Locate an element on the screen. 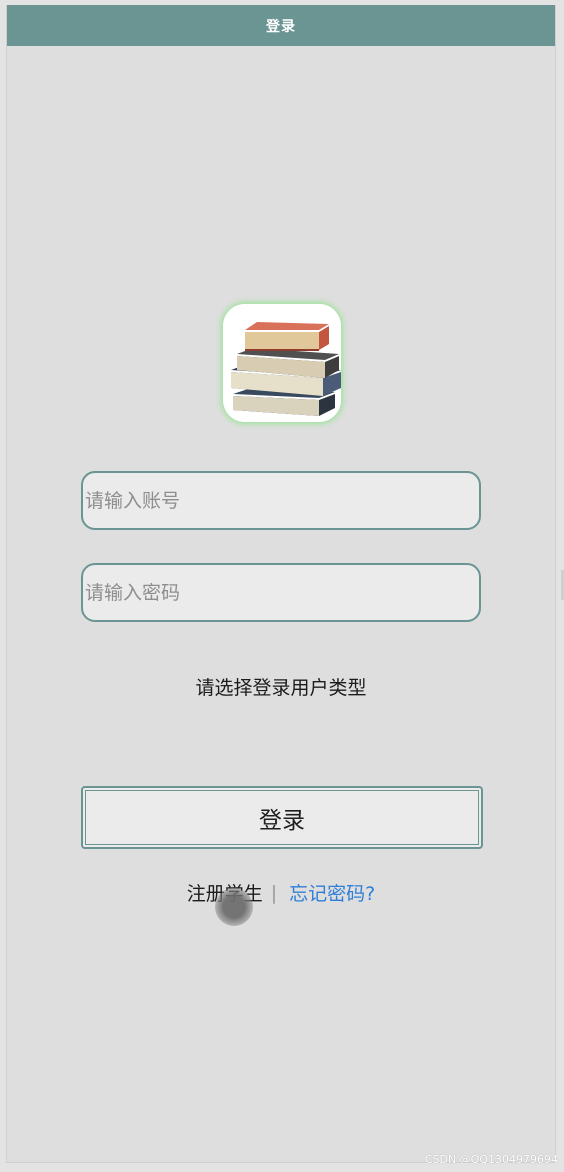 This screenshot has height=1172, width=564. forgot-password-link: 忘记密码? is located at coordinates (332, 892).